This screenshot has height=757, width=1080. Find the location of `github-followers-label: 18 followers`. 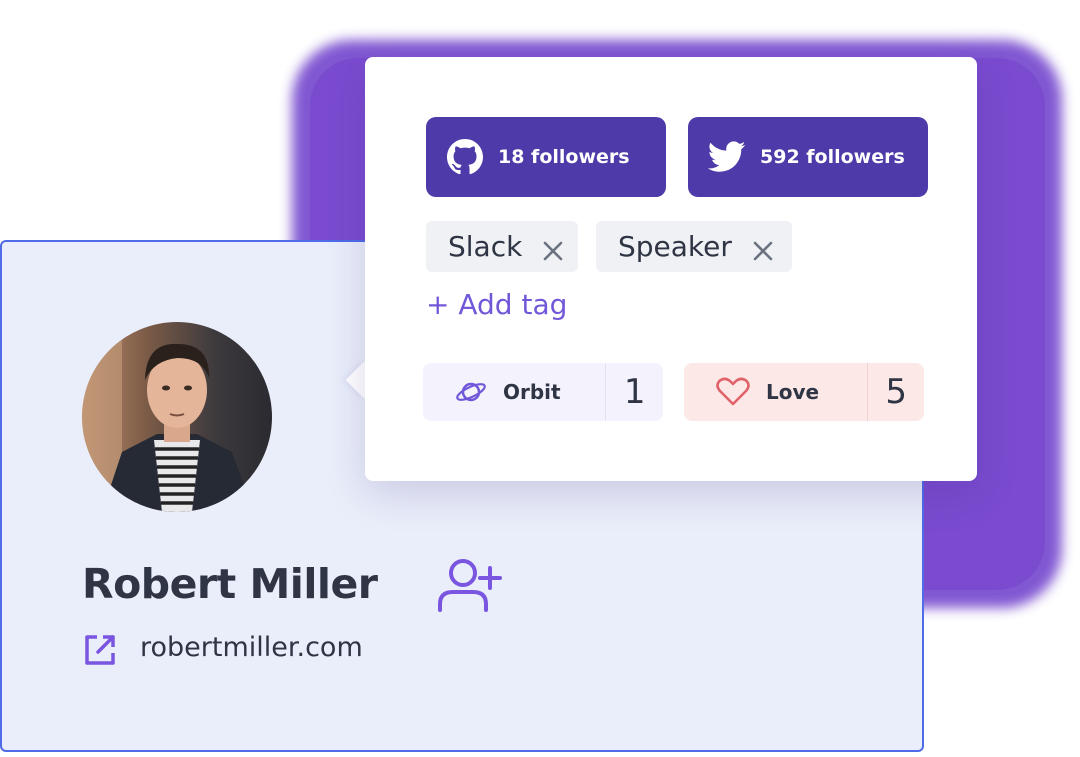

github-followers-label: 18 followers is located at coordinates (564, 157).